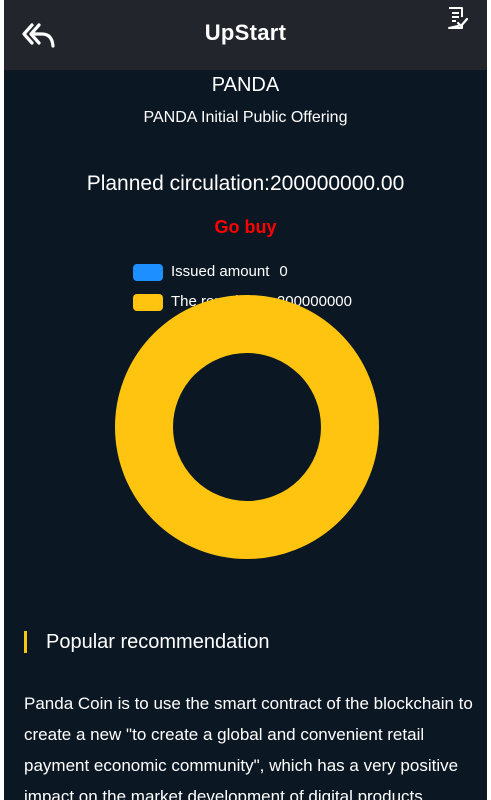 The width and height of the screenshot is (491, 800). I want to click on legend-label-issued: Issued amount, so click(220, 271).